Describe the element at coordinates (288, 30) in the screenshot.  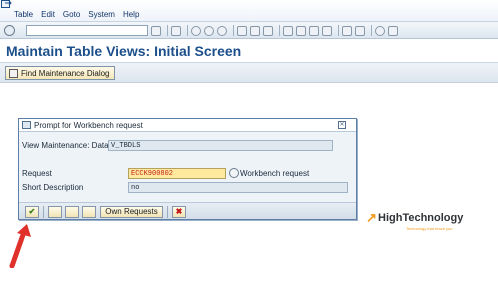
I see `first-page-icon` at that location.